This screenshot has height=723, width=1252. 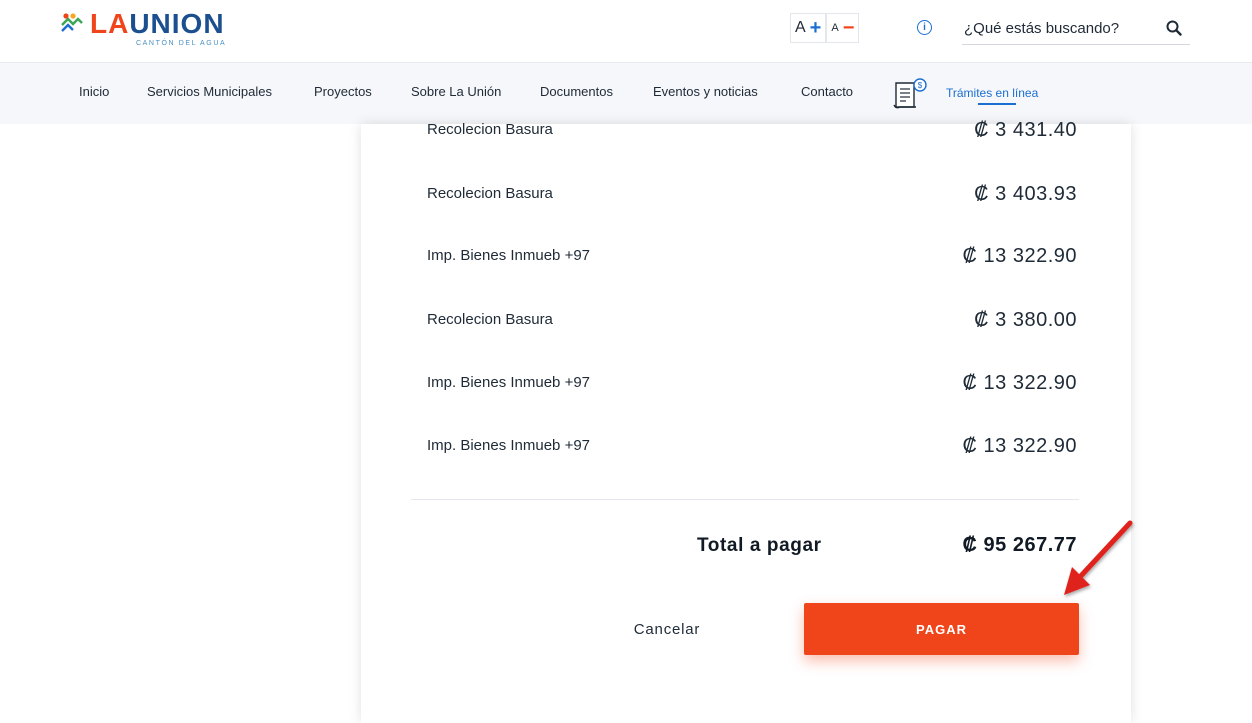 I want to click on active-underline, so click(x=997, y=104).